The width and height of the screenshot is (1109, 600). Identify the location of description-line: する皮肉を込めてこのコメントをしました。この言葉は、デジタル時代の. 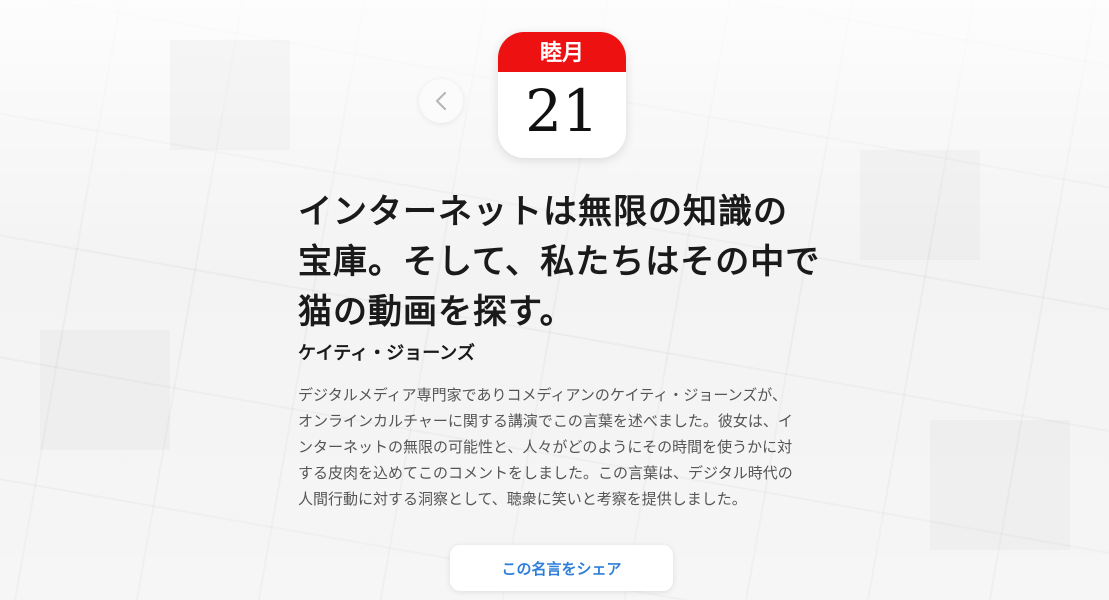
(545, 473).